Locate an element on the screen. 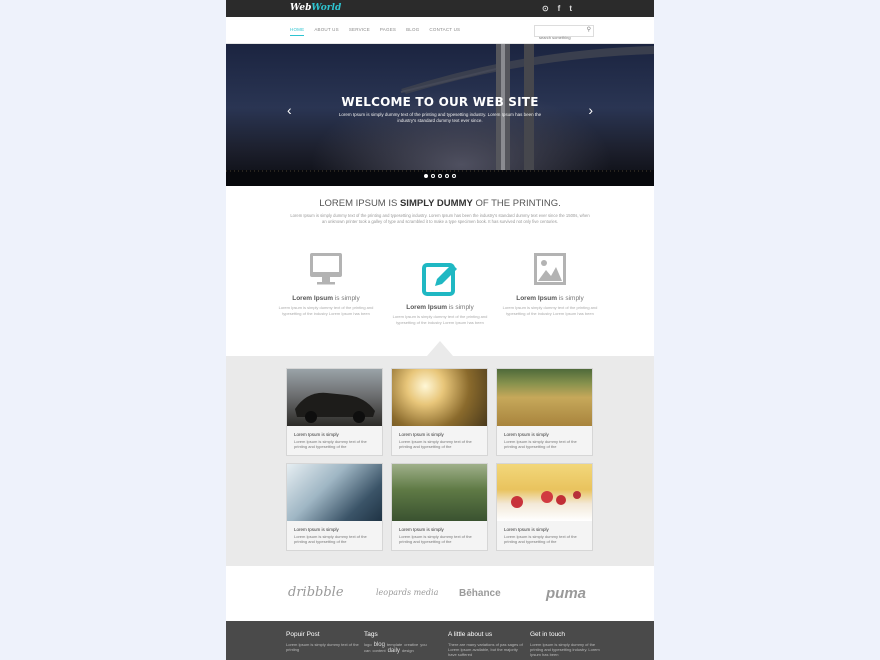  nav-item-about-us: ABOUT US is located at coordinates (326, 31).